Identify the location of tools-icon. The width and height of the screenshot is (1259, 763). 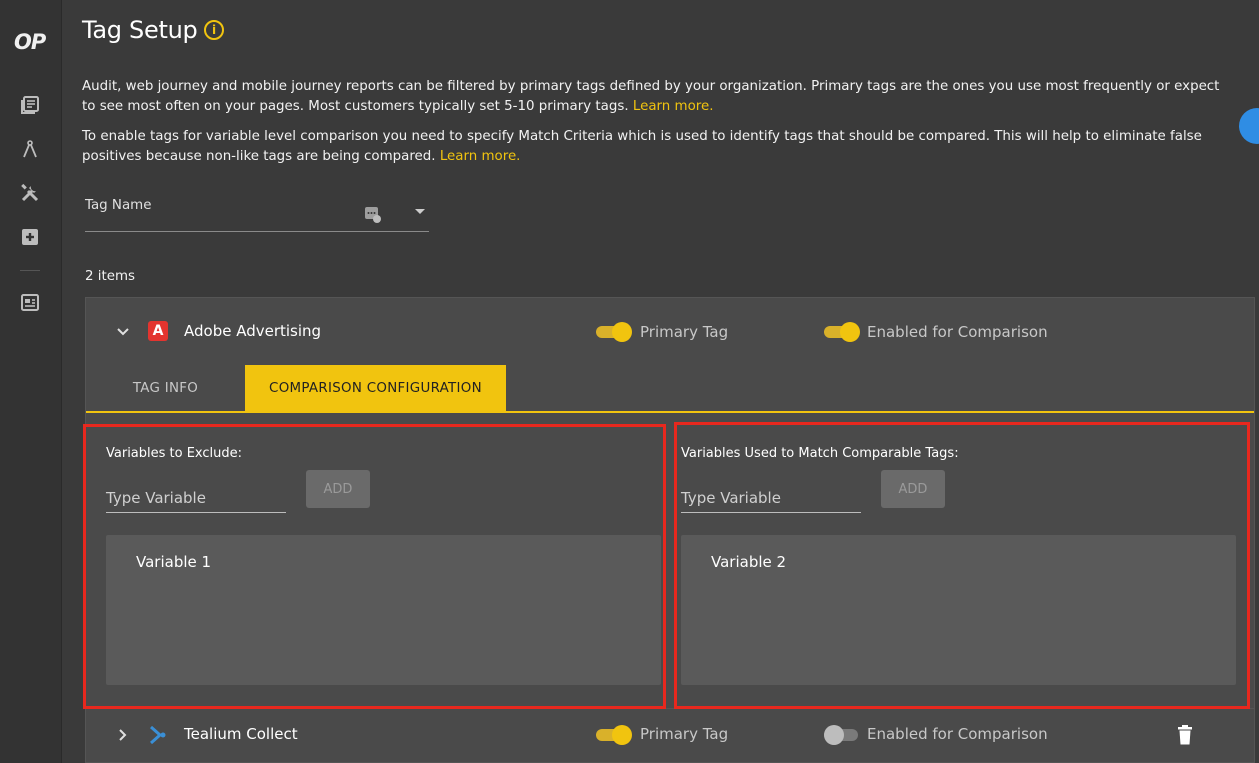
(30, 193).